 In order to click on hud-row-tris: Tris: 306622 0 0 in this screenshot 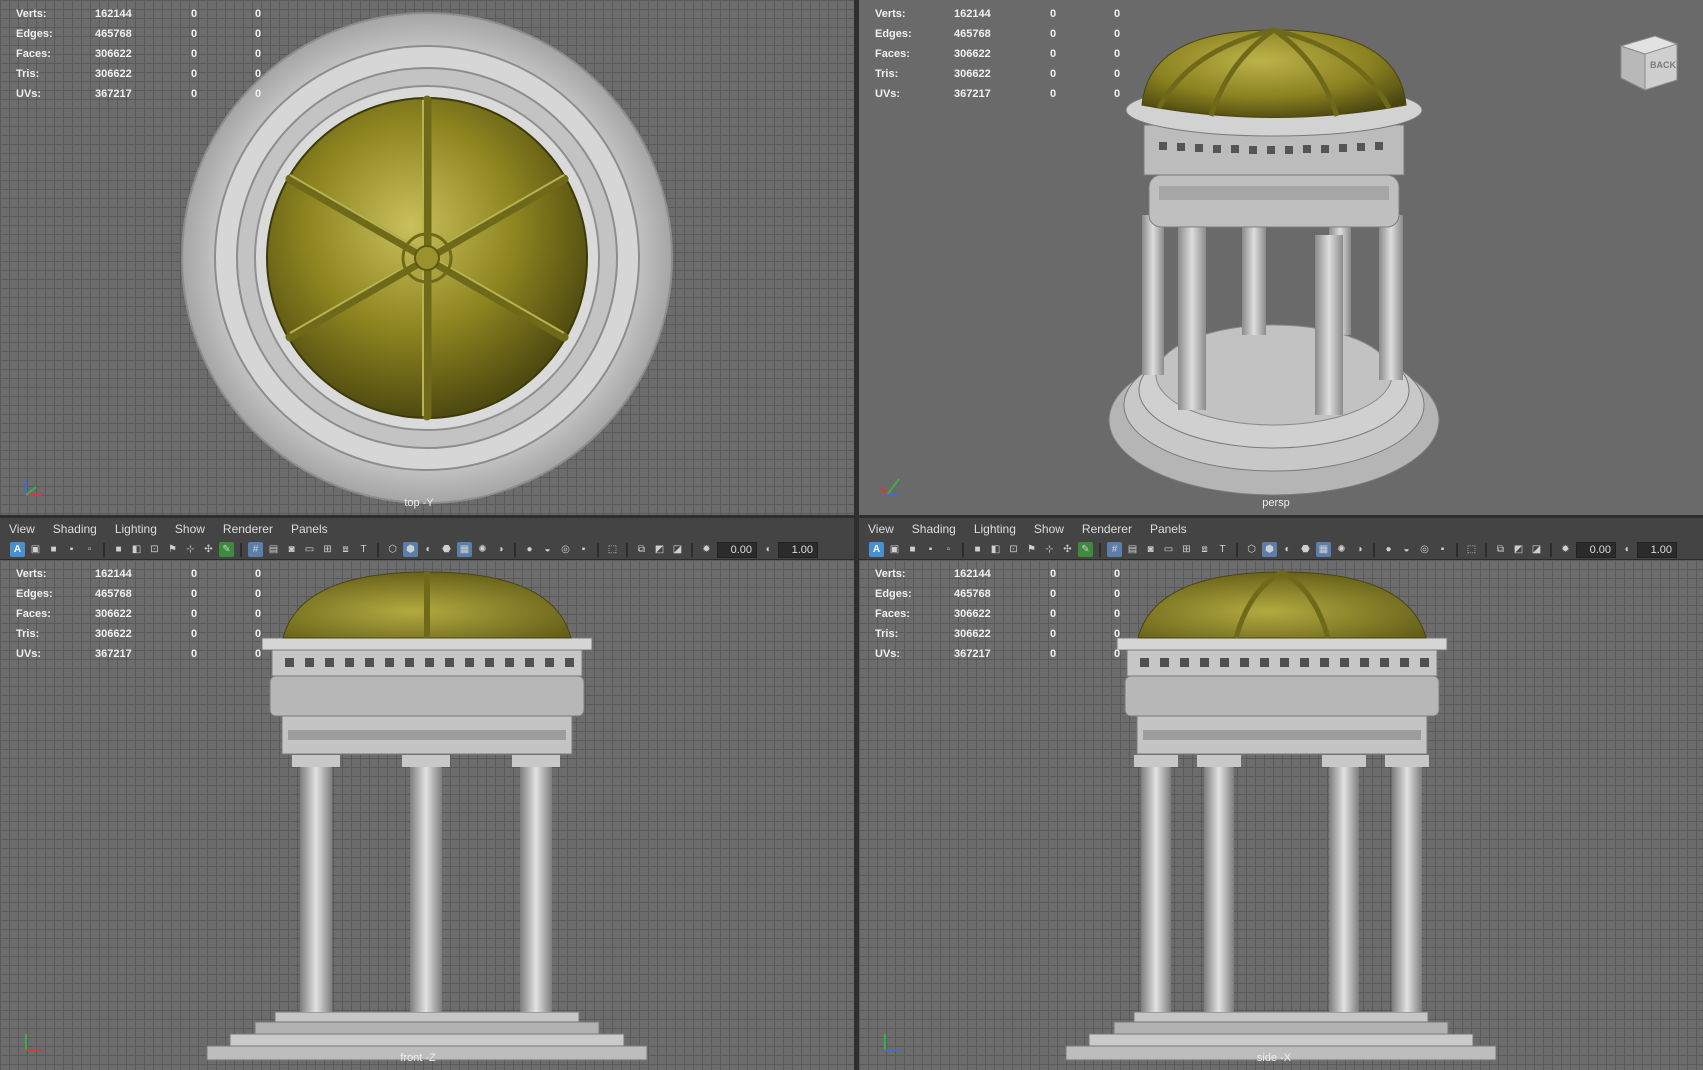, I will do `click(139, 634)`.